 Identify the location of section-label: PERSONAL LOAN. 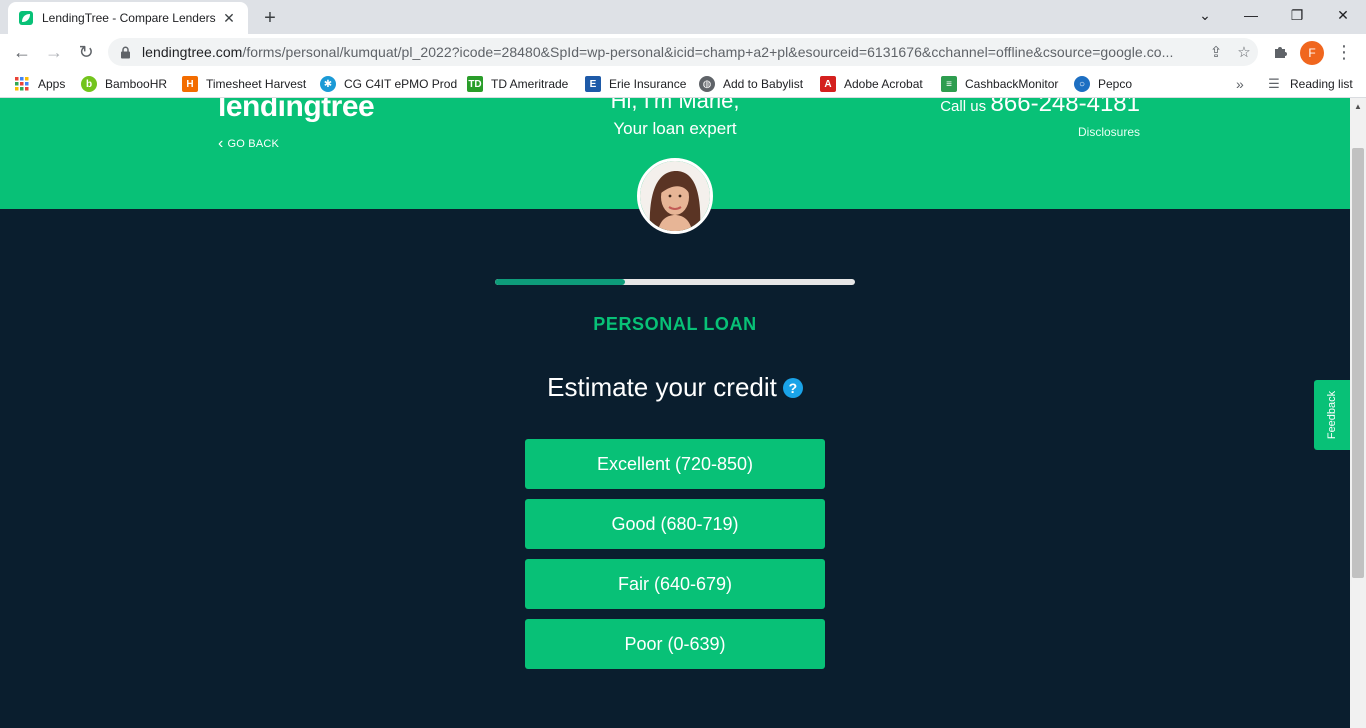
(675, 324).